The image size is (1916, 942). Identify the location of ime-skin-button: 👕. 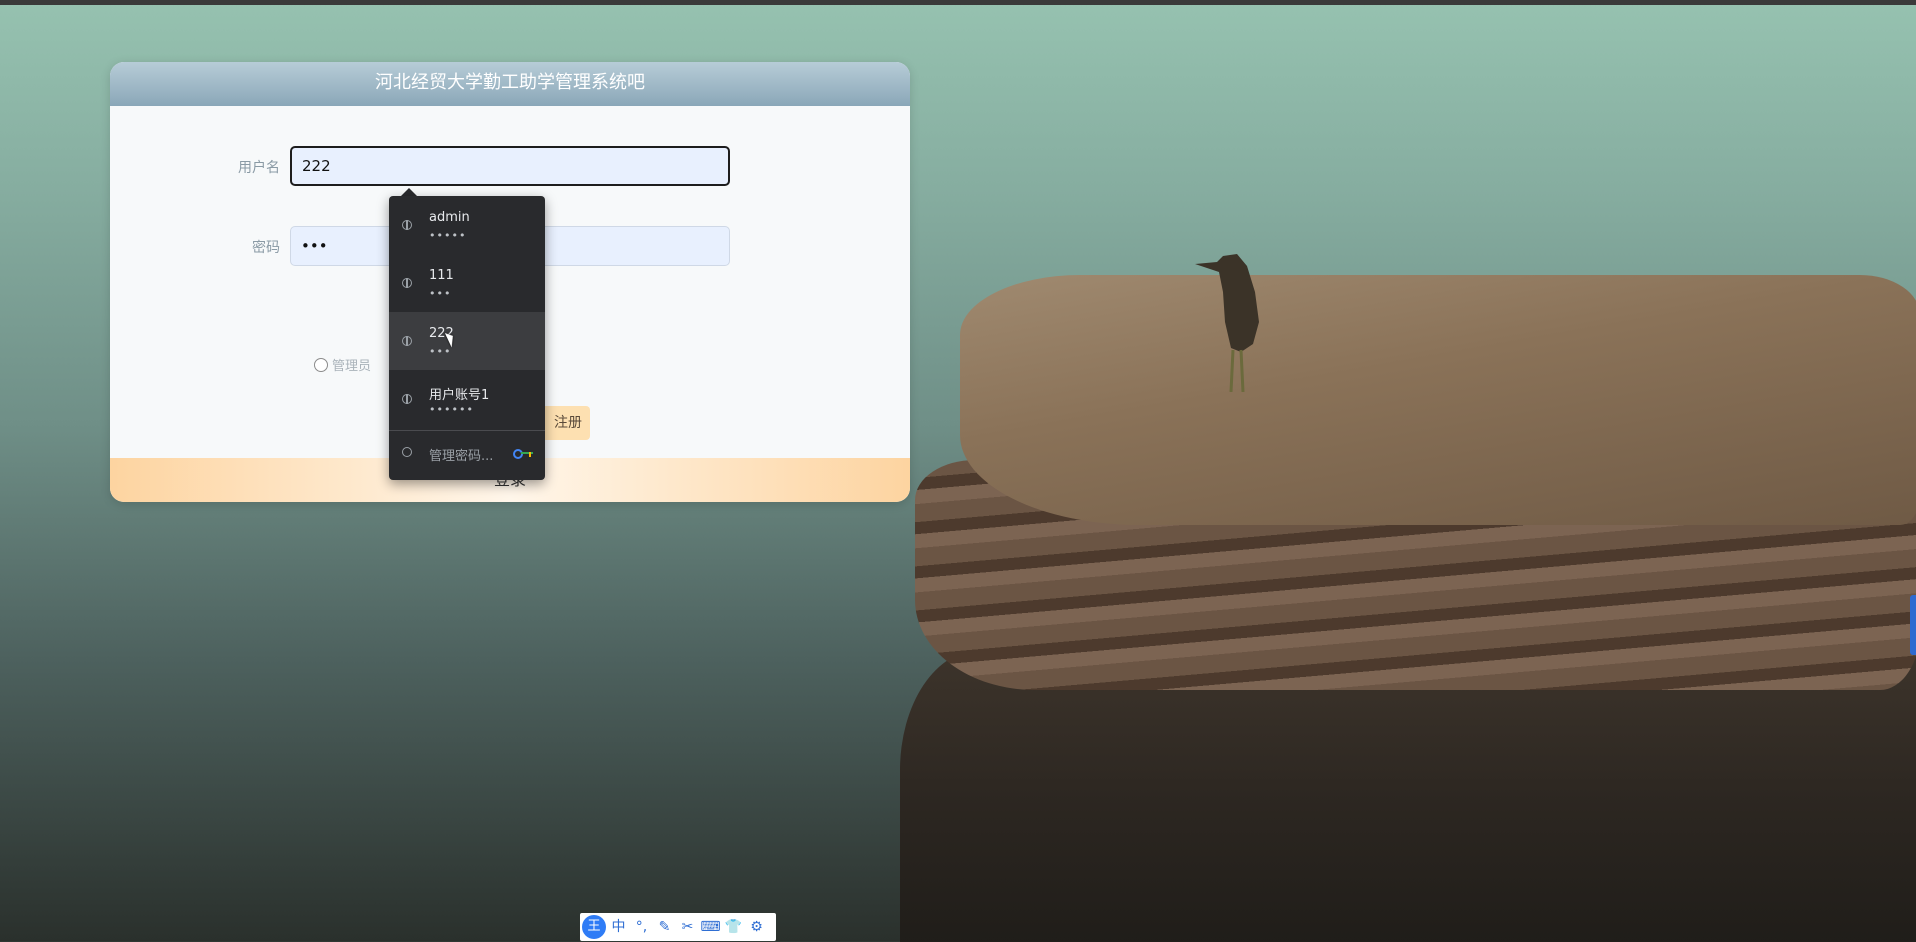
(733, 927).